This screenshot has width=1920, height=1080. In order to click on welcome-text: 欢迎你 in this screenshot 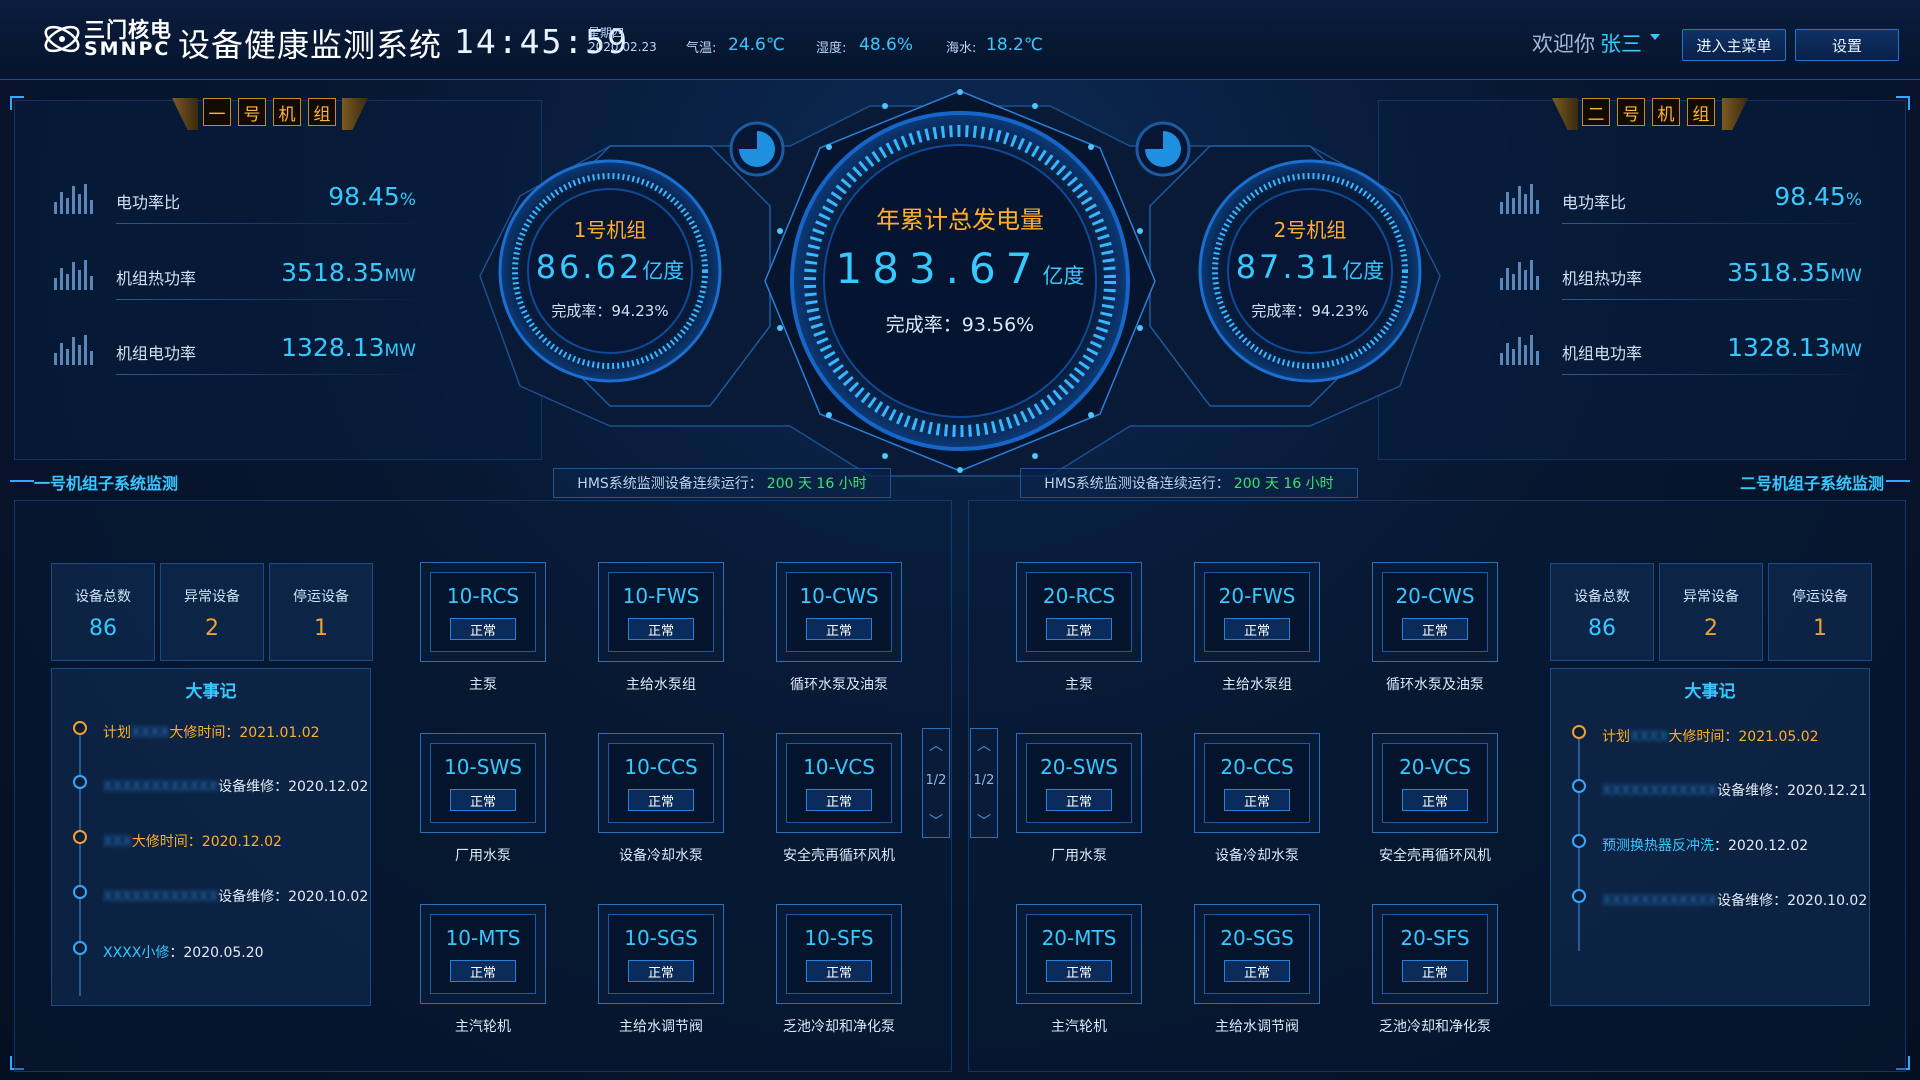, I will do `click(1563, 44)`.